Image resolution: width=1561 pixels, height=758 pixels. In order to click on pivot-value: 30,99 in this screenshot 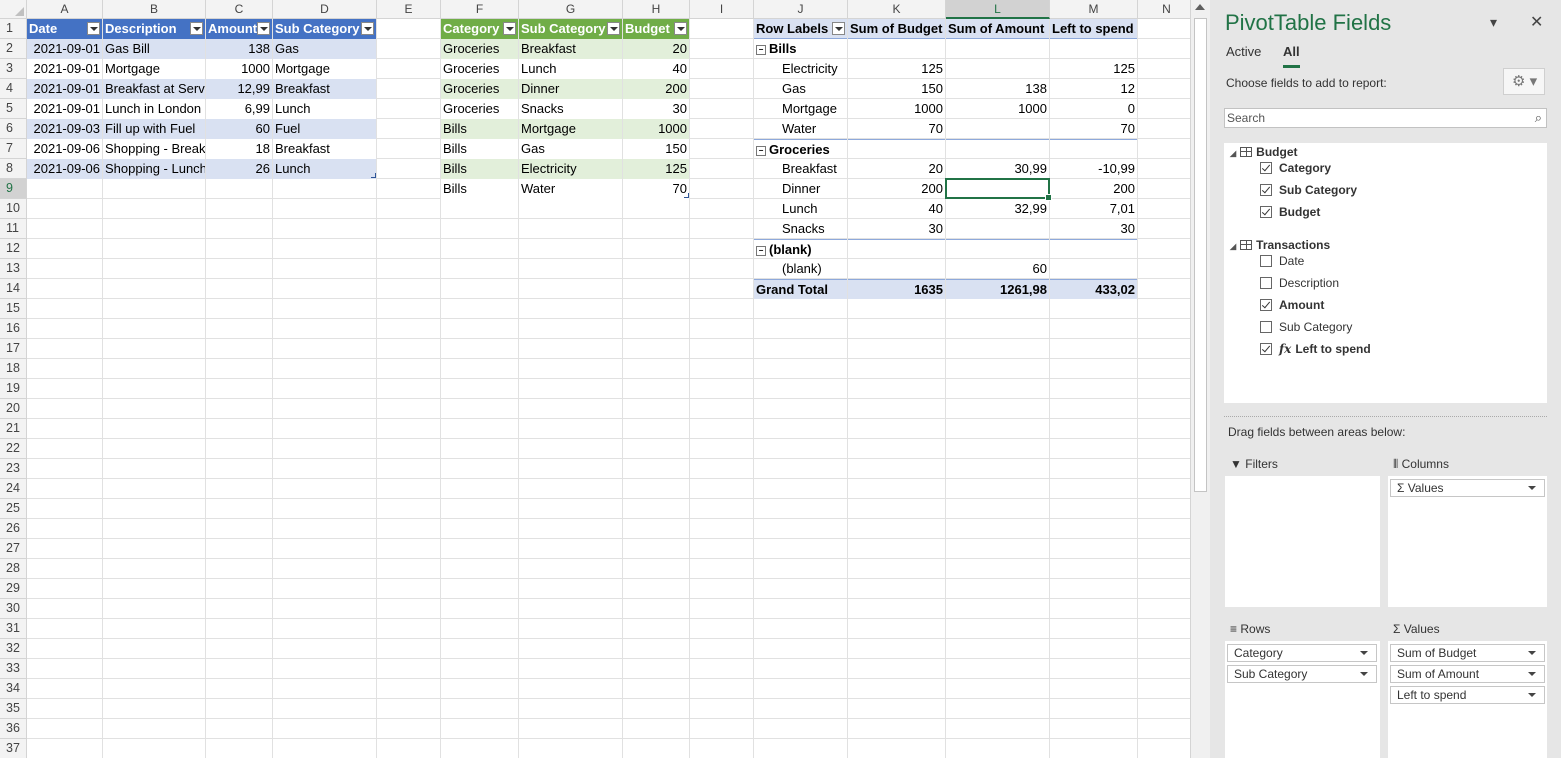, I will do `click(997, 169)`.